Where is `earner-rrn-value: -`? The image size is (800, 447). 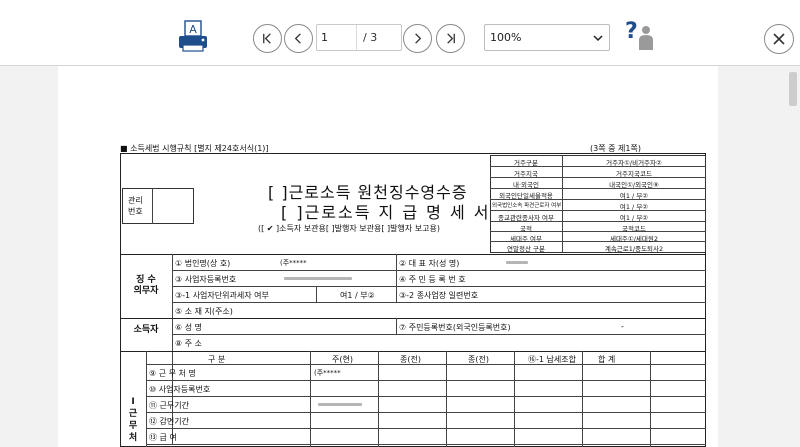 earner-rrn-value: - is located at coordinates (622, 326).